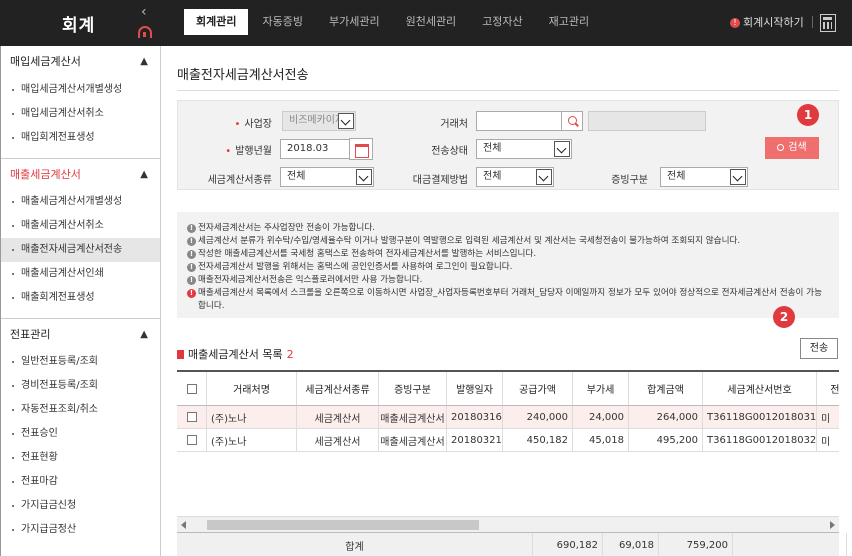 Image resolution: width=852 pixels, height=556 pixels. I want to click on sidebar-item: 매출세금계산서개별생성, so click(80, 202).